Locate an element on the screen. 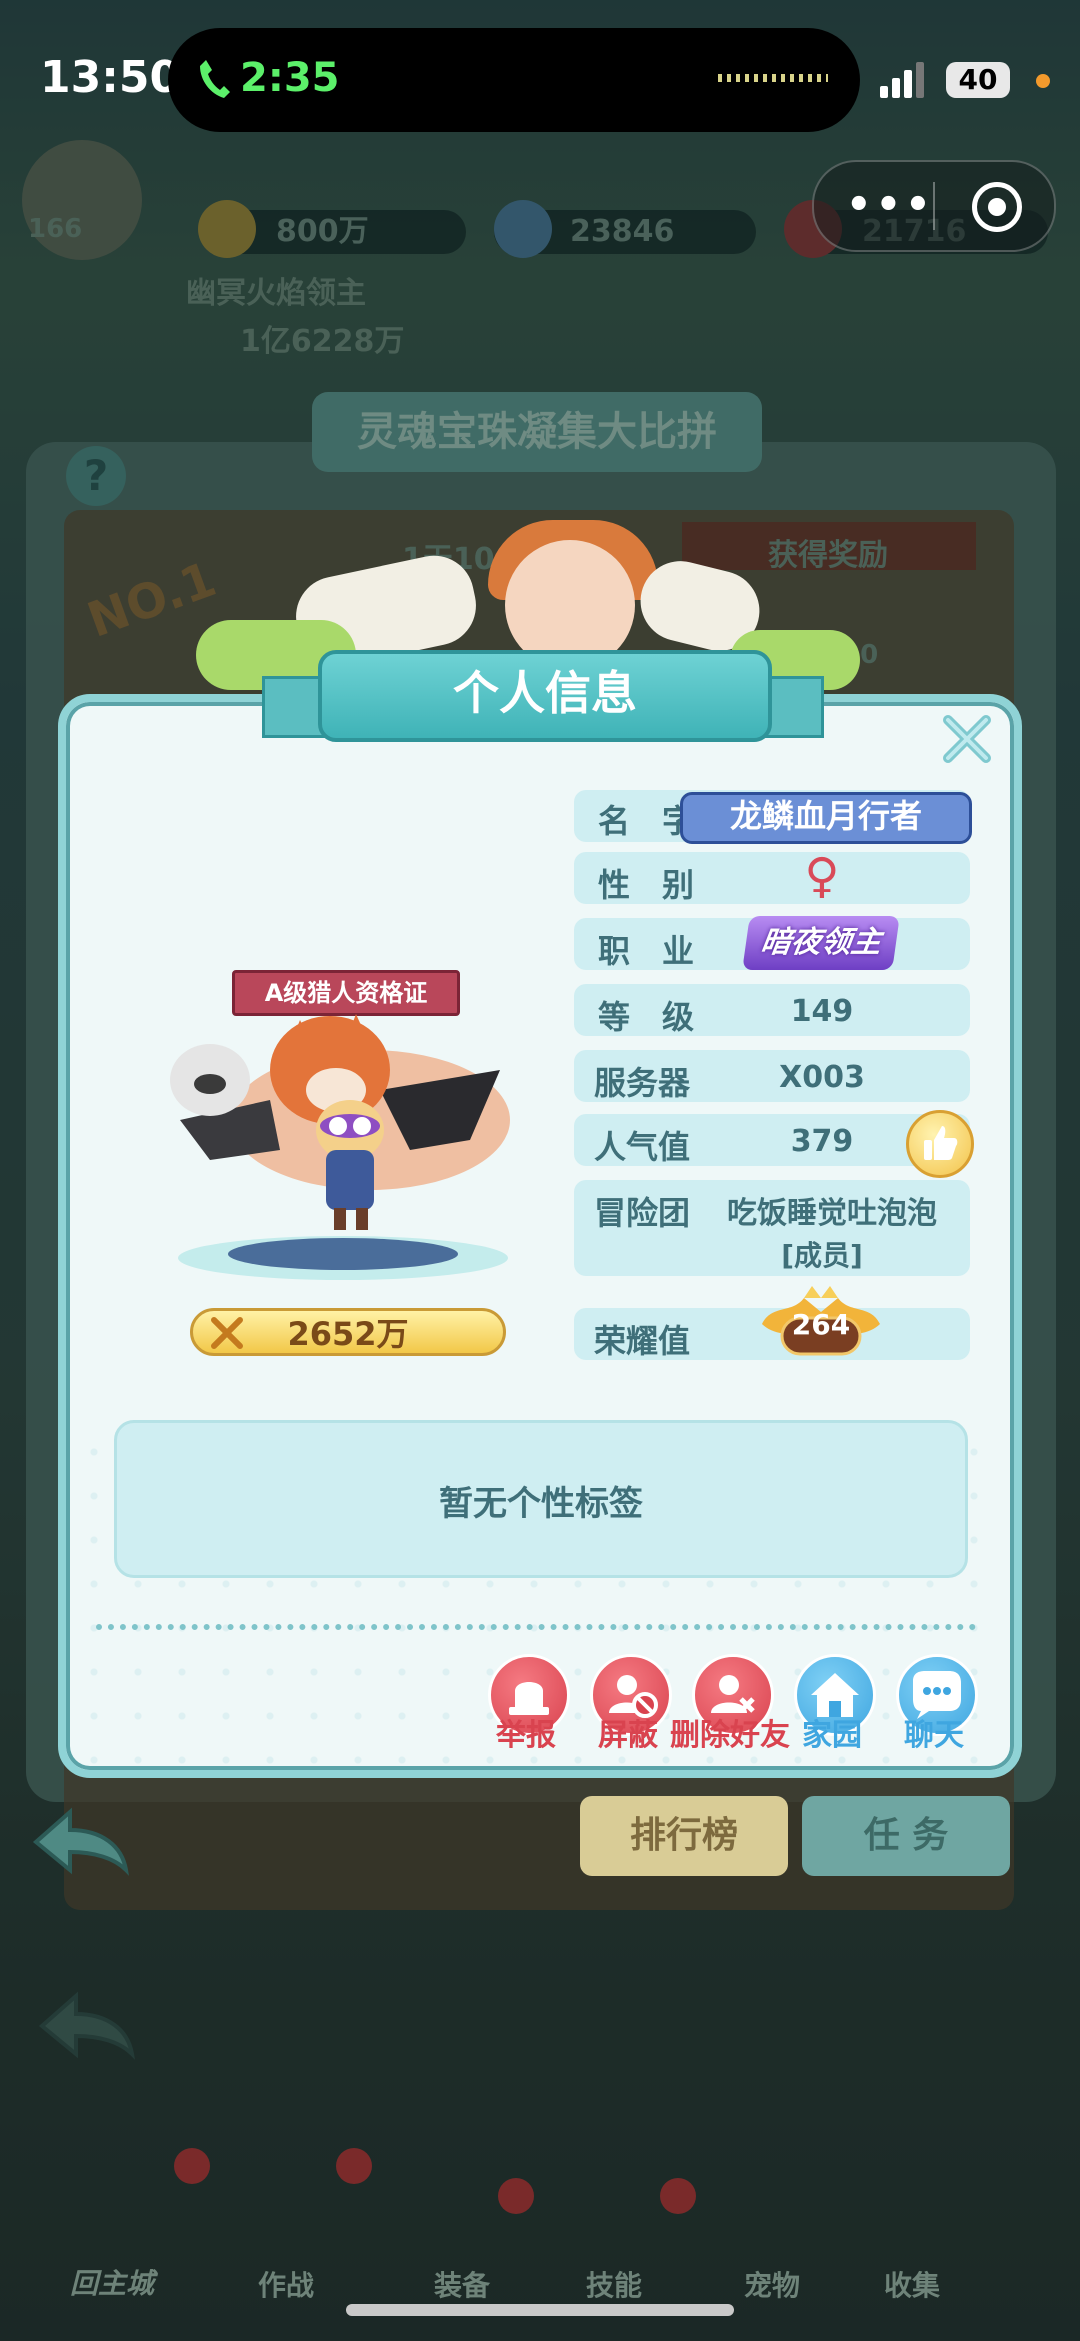 This screenshot has height=2341, width=1080. sword-icon is located at coordinates (227, 1333).